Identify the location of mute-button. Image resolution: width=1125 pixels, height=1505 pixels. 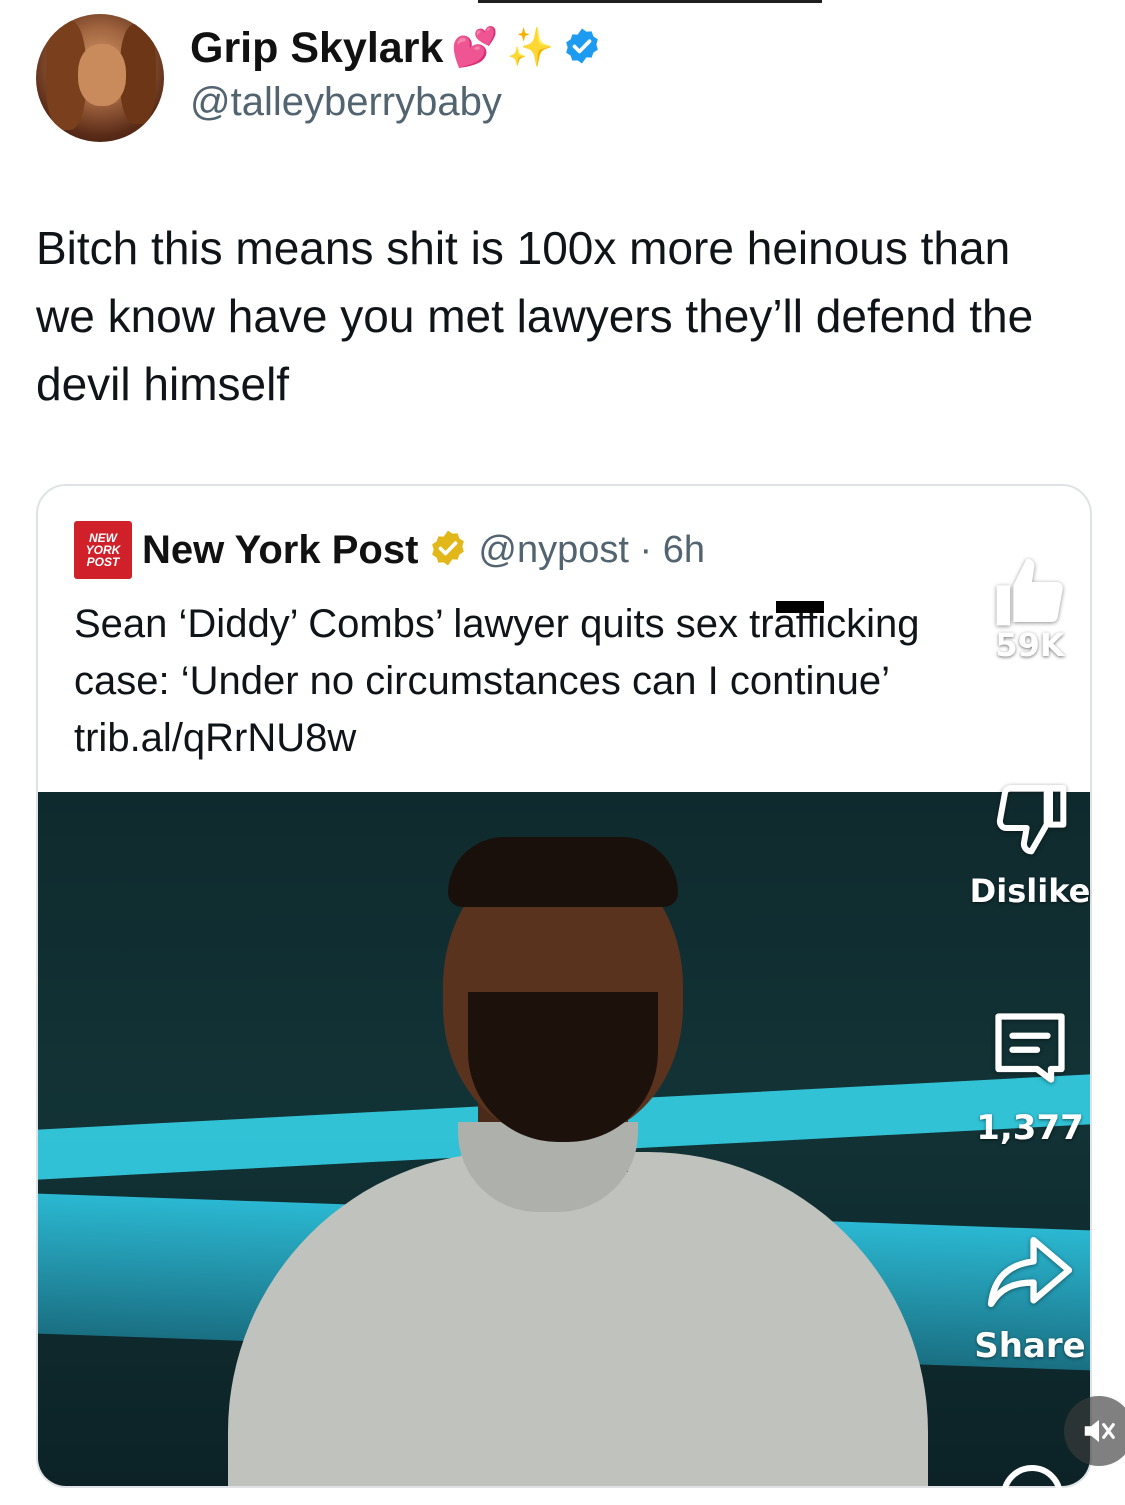
(1094, 1431).